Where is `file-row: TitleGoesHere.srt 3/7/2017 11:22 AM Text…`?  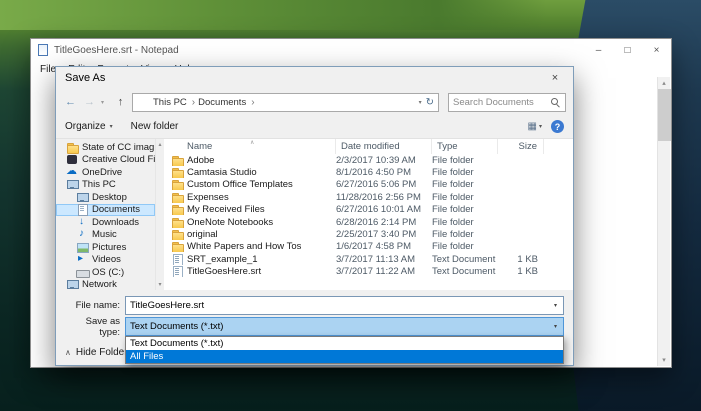
file-row: TitleGoesHere.srt 3/7/2017 11:22 AM Text… is located at coordinates (368, 272).